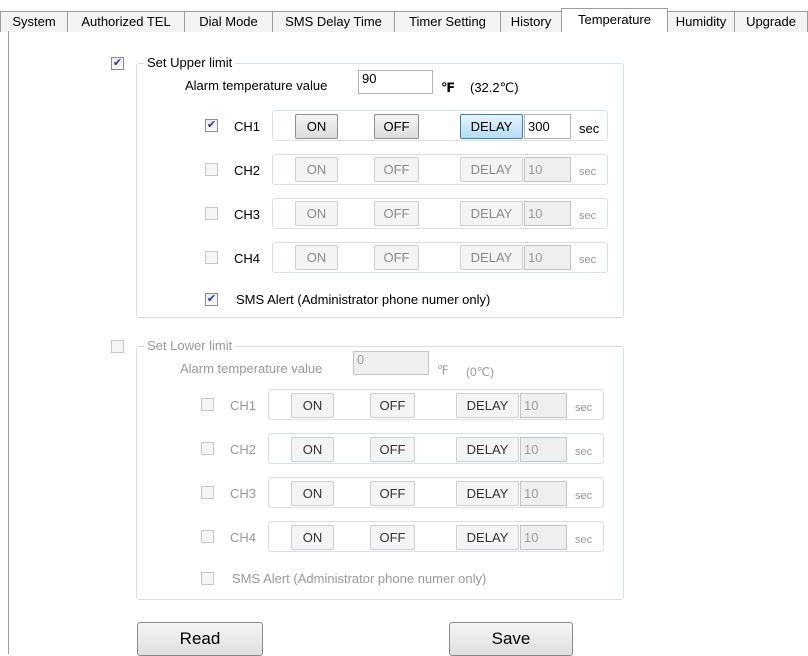 The image size is (808, 656). I want to click on upper-converted-label: (32.2℃), so click(494, 87).